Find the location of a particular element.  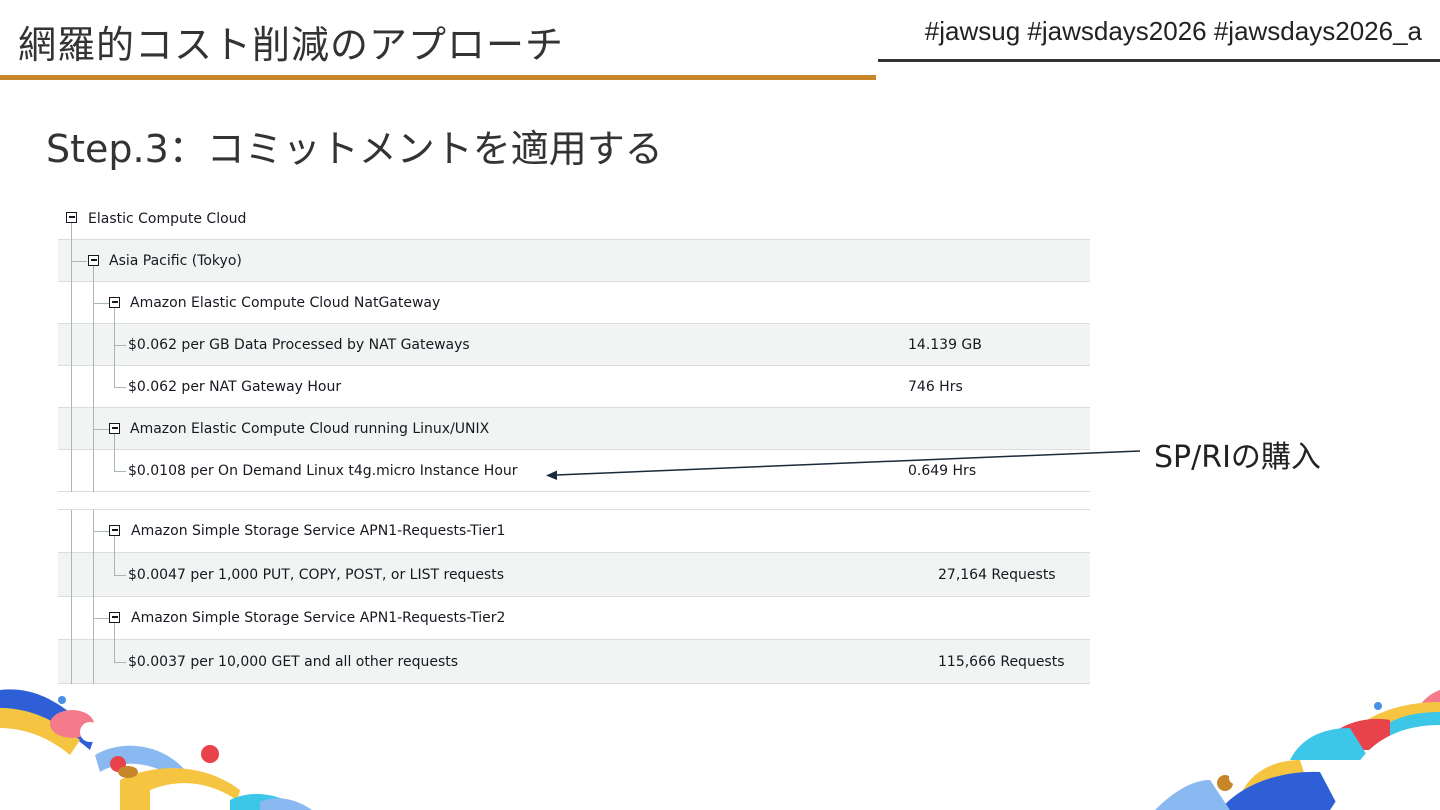

usage-quantity: 14.139 GB is located at coordinates (945, 344).